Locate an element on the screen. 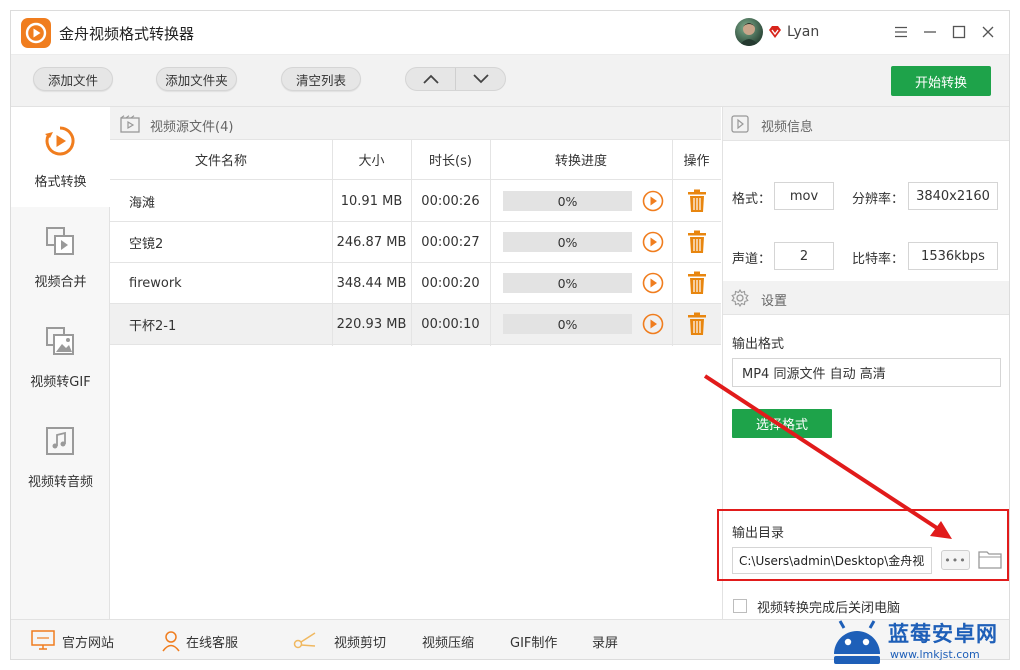 The image size is (1020, 670). video-source-icon is located at coordinates (130, 124).